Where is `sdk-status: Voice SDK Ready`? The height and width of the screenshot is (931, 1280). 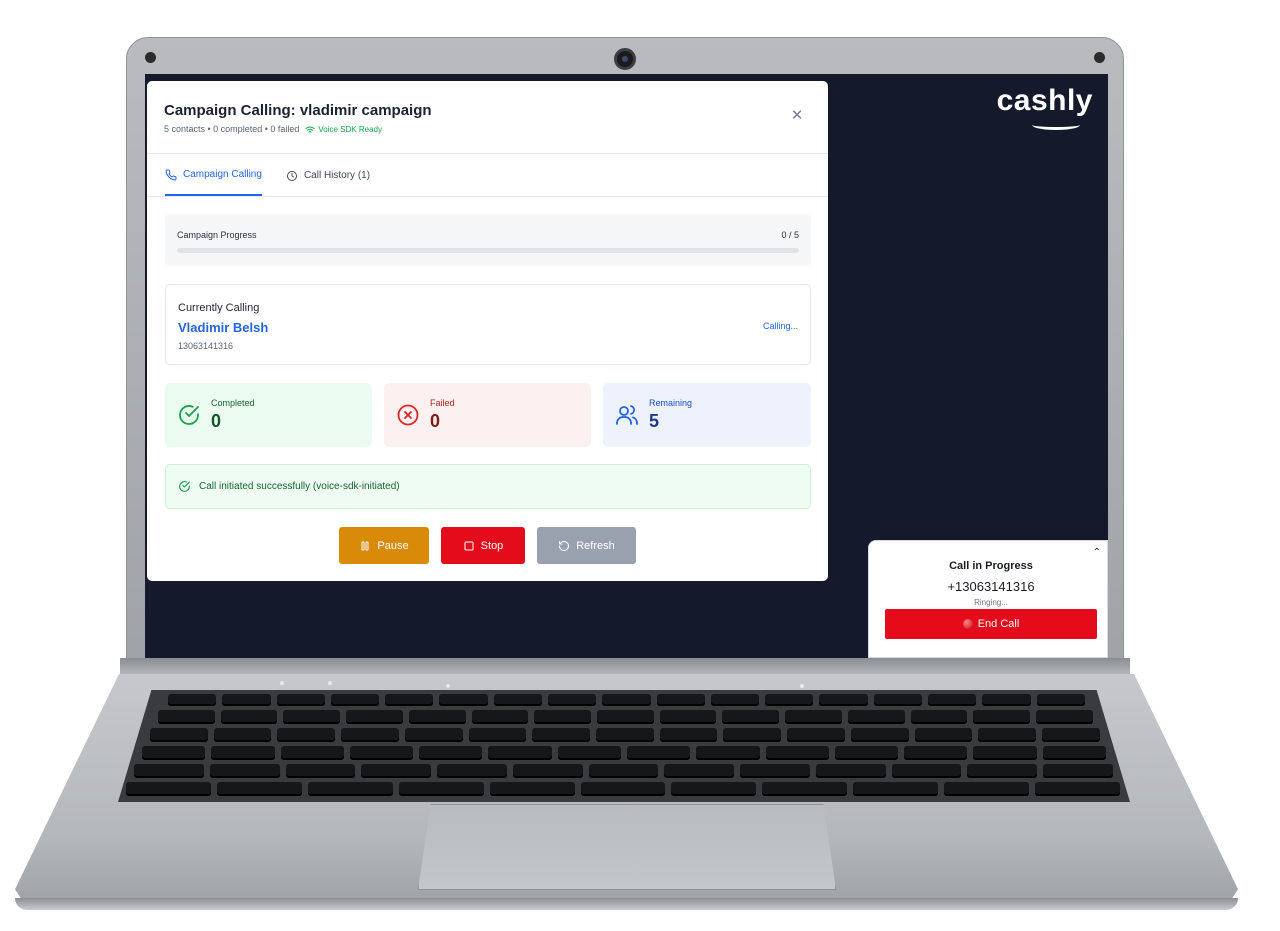 sdk-status: Voice SDK Ready is located at coordinates (343, 129).